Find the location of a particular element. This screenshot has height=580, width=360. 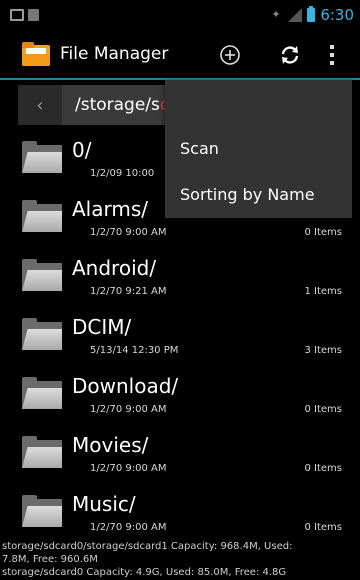

status-icons: ✦ 6:30 is located at coordinates (312, 15).